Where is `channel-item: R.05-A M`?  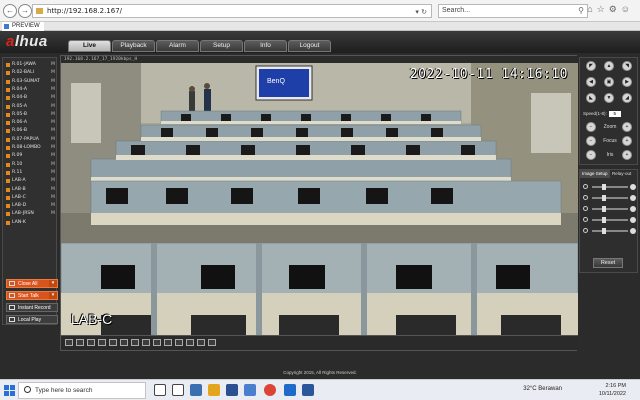 channel-item: R.05-A M is located at coordinates (32, 107).